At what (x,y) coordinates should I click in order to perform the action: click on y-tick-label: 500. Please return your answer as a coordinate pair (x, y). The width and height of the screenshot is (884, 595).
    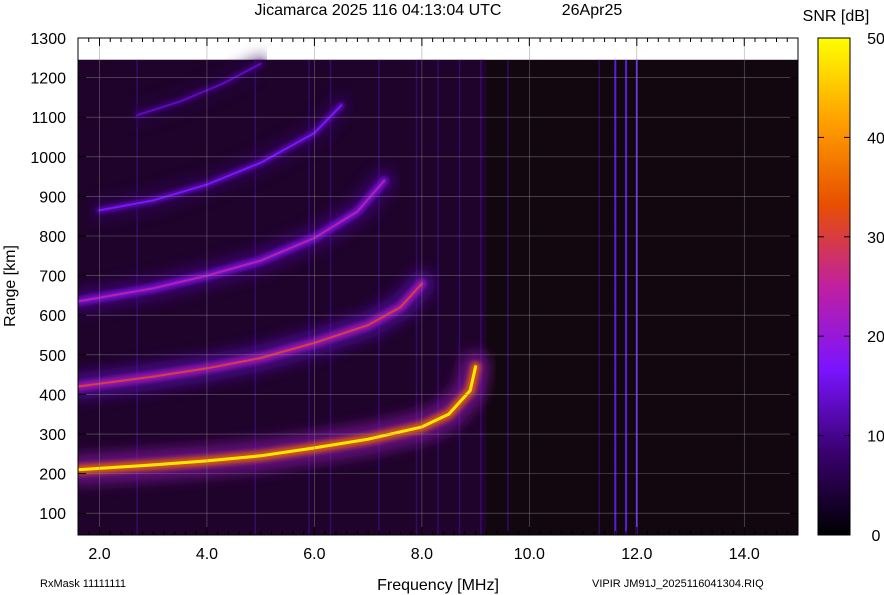
    Looking at the image, I should click on (52, 356).